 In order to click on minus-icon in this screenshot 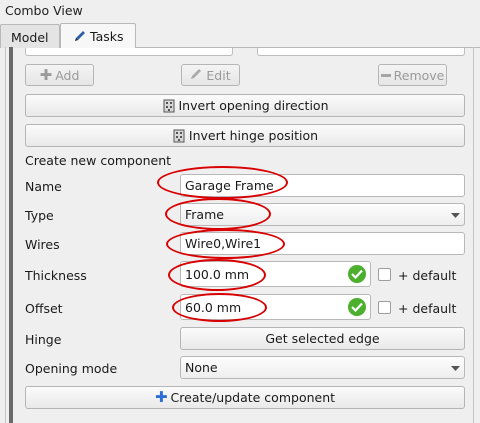, I will do `click(385, 75)`.